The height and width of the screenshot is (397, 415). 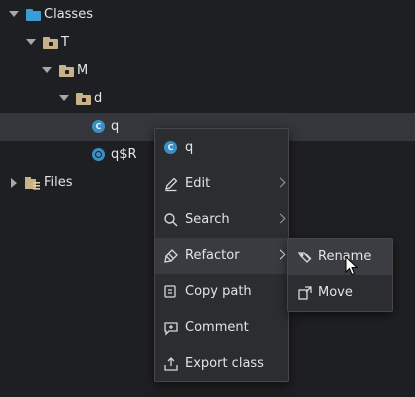 What do you see at coordinates (83, 70) in the screenshot?
I see `tree-node-label: M` at bounding box center [83, 70].